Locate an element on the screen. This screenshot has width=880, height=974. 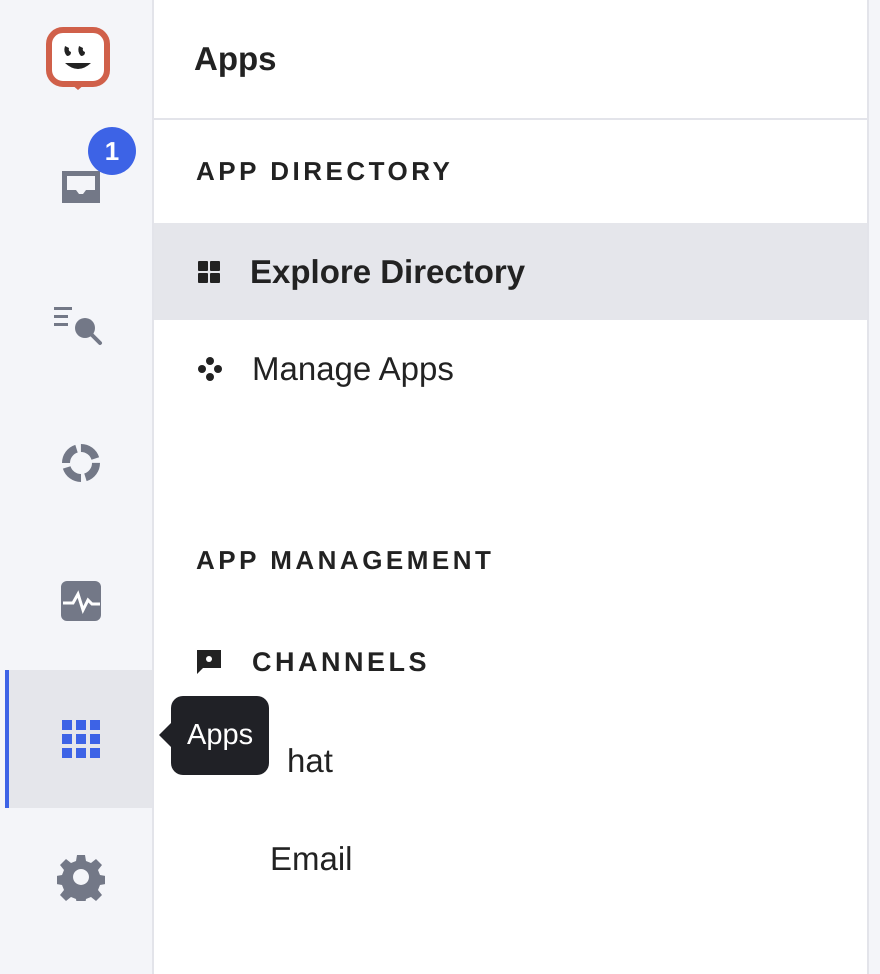
section-heading: APP DIRECTORY is located at coordinates (325, 171).